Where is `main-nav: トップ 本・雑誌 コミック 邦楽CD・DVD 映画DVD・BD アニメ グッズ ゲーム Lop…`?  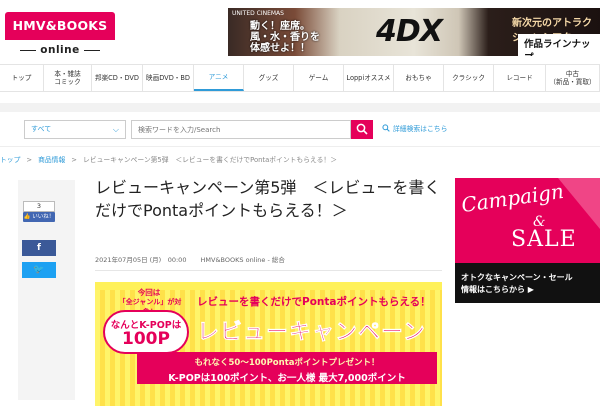
main-nav: トップ 本・雑誌 コミック 邦楽CD・DVD 映画DVD・BD アニメ グッズ ゲーム Lop… is located at coordinates (300, 78).